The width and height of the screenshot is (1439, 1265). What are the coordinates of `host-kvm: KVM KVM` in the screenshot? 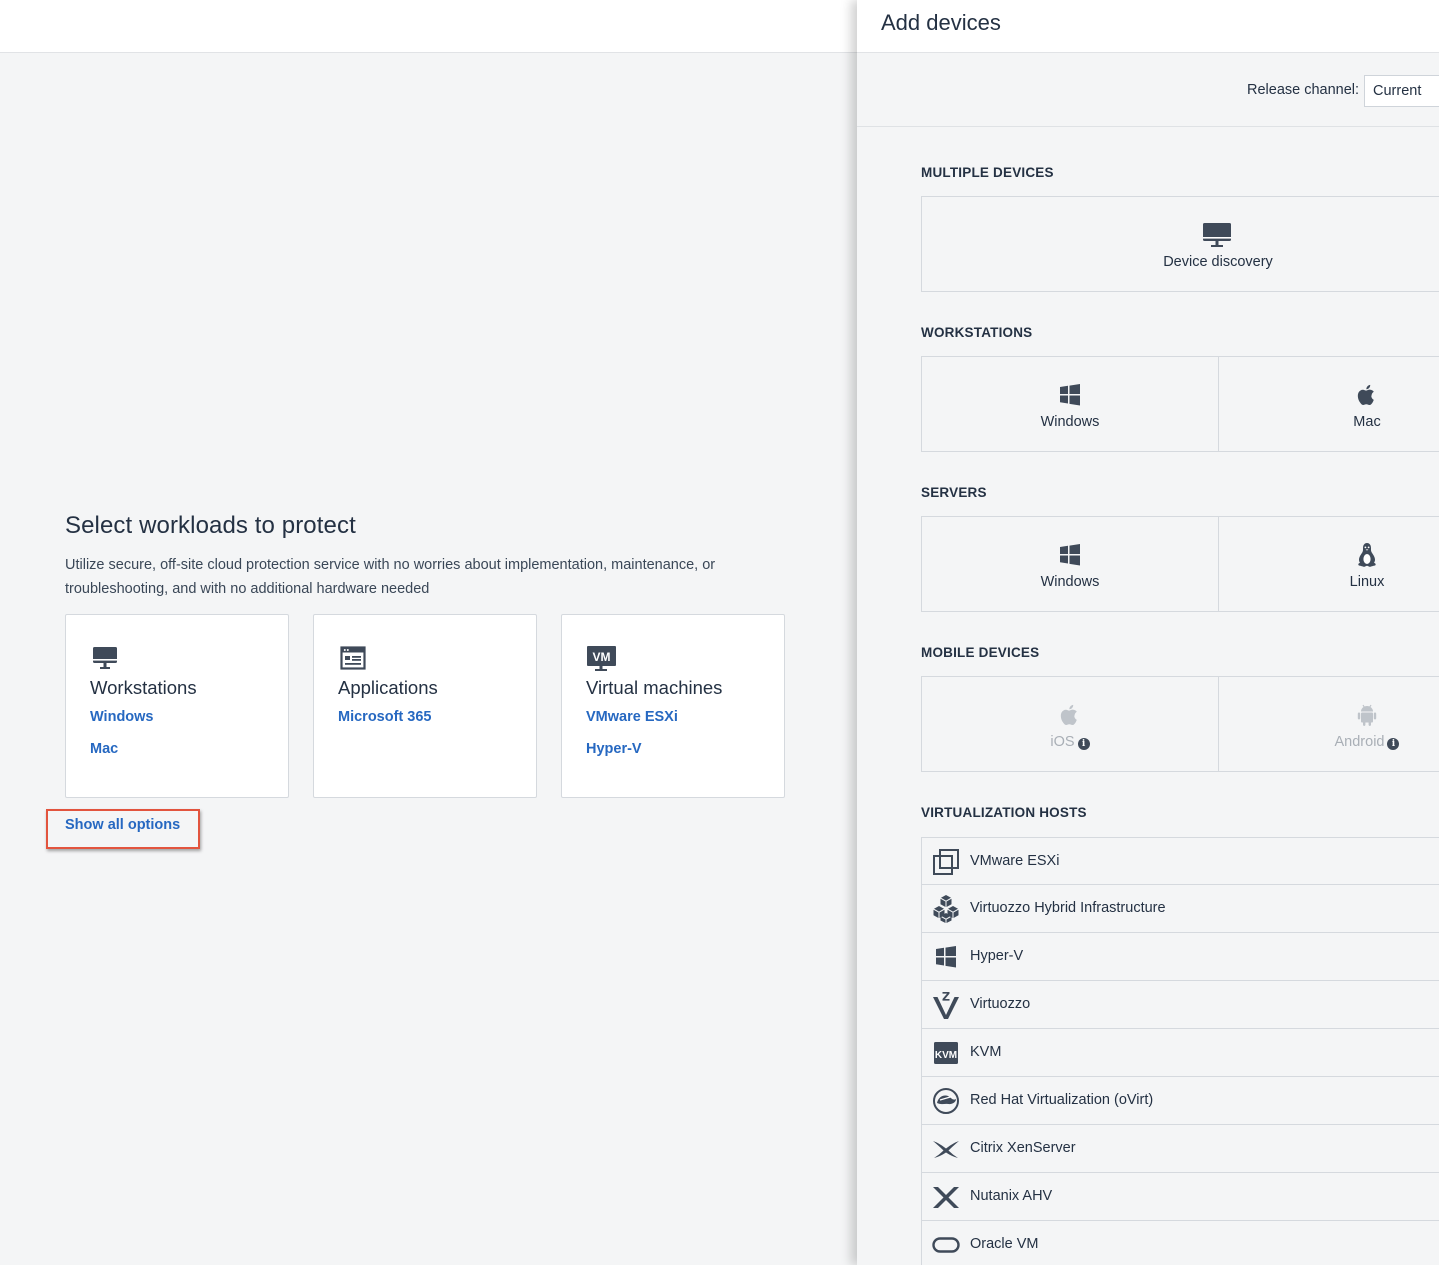 It's located at (1180, 1053).